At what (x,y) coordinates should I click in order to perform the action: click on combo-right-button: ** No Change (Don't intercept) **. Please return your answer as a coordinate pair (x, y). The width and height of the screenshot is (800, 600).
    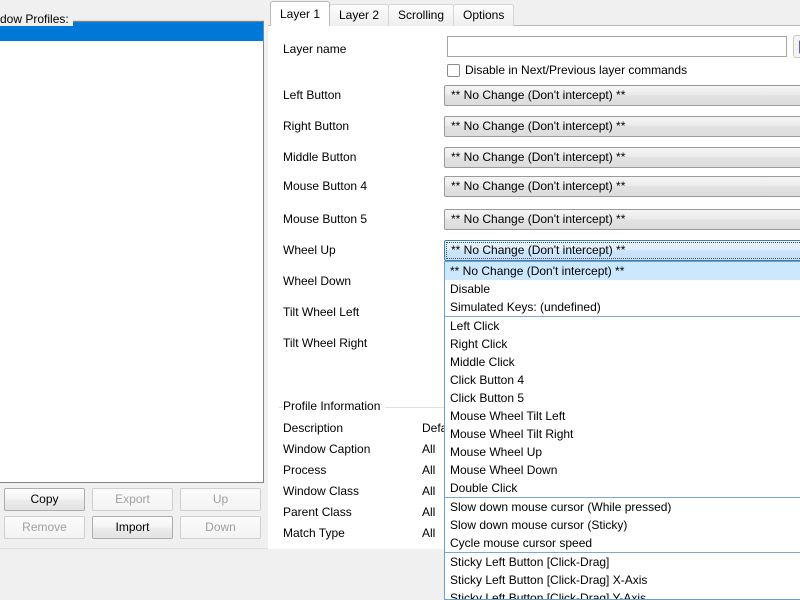
    Looking at the image, I should click on (622, 126).